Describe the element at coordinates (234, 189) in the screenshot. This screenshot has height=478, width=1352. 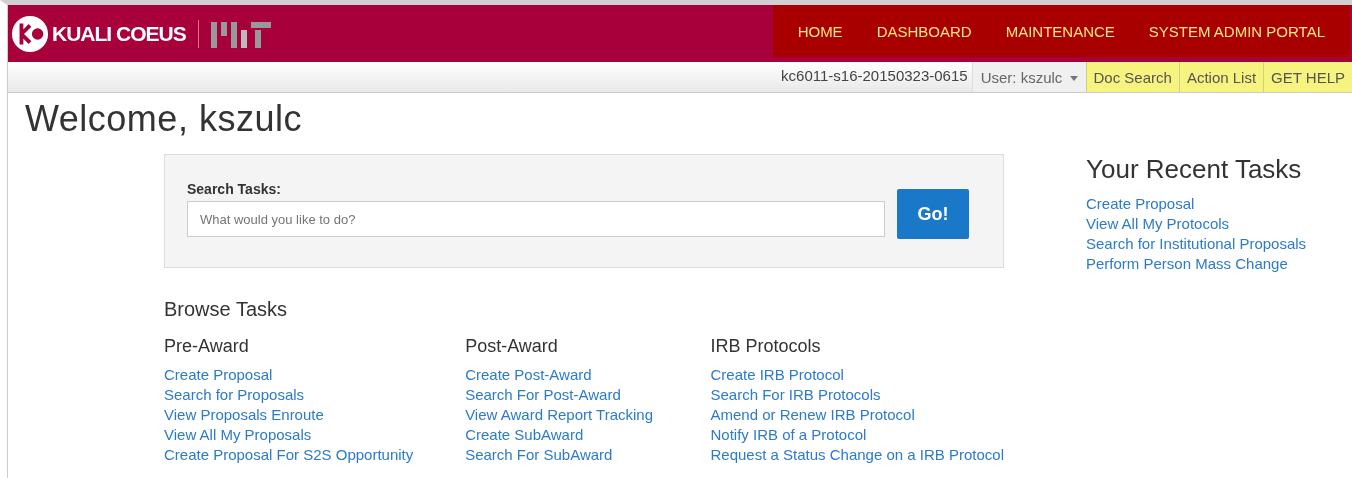
I see `search-label: Search Tasks:` at that location.